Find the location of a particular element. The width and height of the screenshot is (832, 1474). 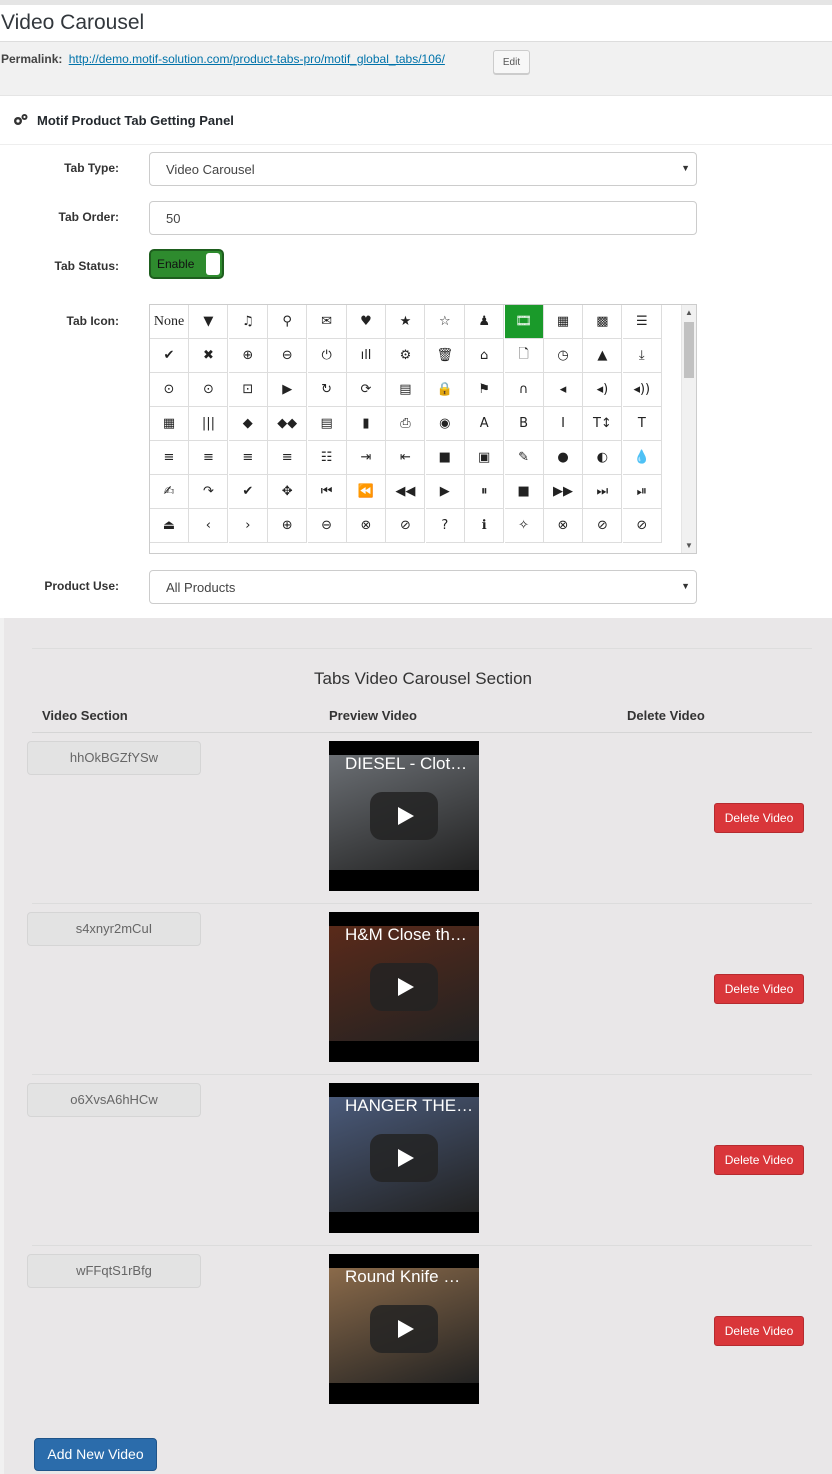

icon-option: › is located at coordinates (248, 526).